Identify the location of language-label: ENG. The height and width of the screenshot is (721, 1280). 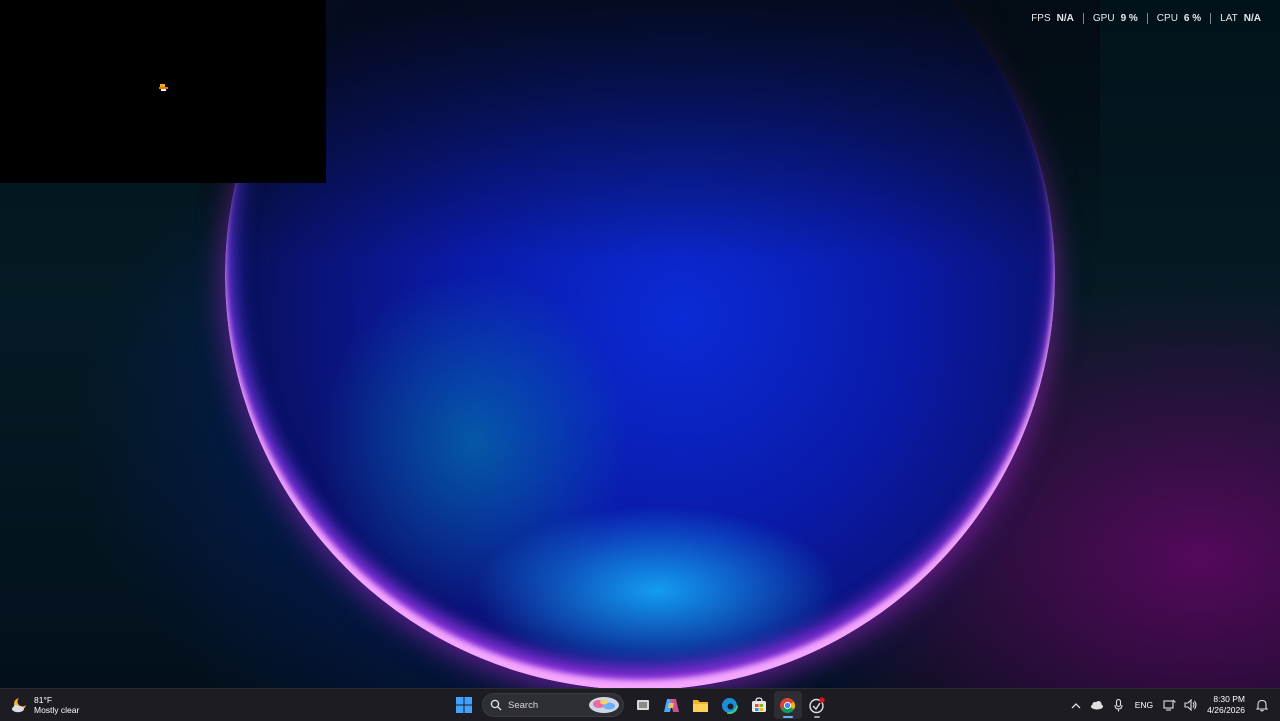
(1144, 705).